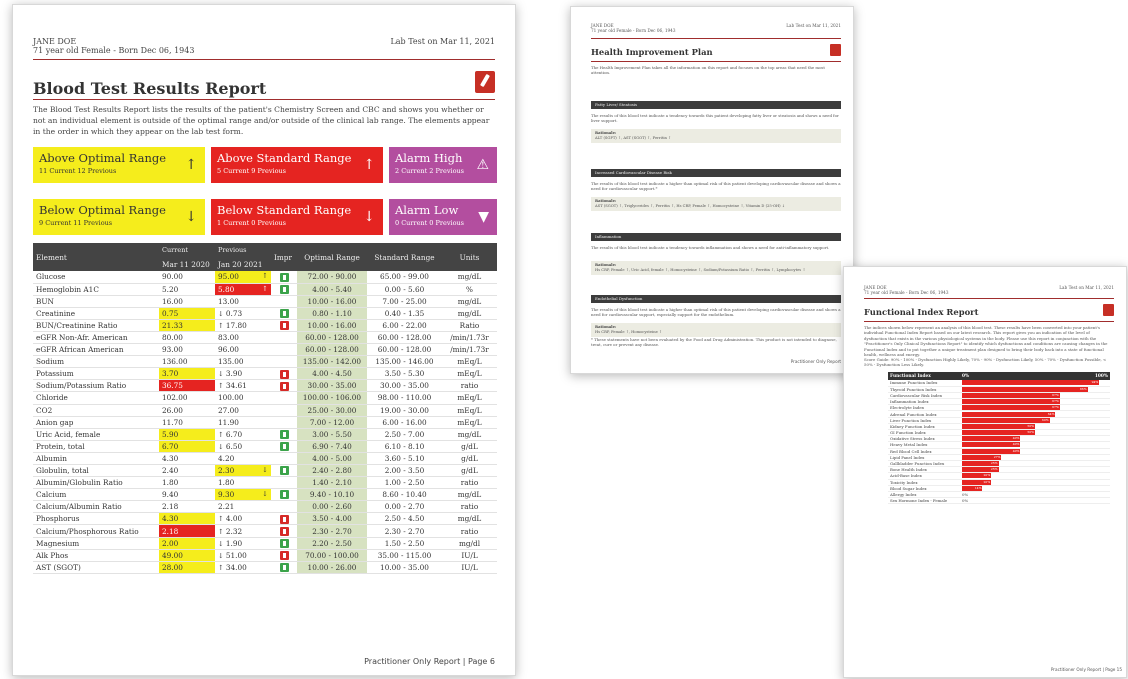 The width and height of the screenshot is (1128, 679). What do you see at coordinates (1030, 425) in the screenshot?
I see `index-value: 50%` at bounding box center [1030, 425].